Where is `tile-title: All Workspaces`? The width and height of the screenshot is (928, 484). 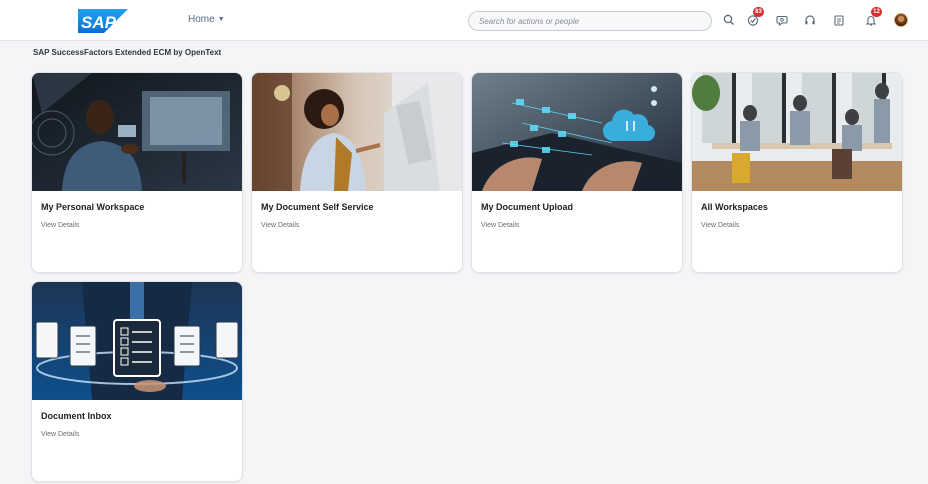 tile-title: All Workspaces is located at coordinates (734, 207).